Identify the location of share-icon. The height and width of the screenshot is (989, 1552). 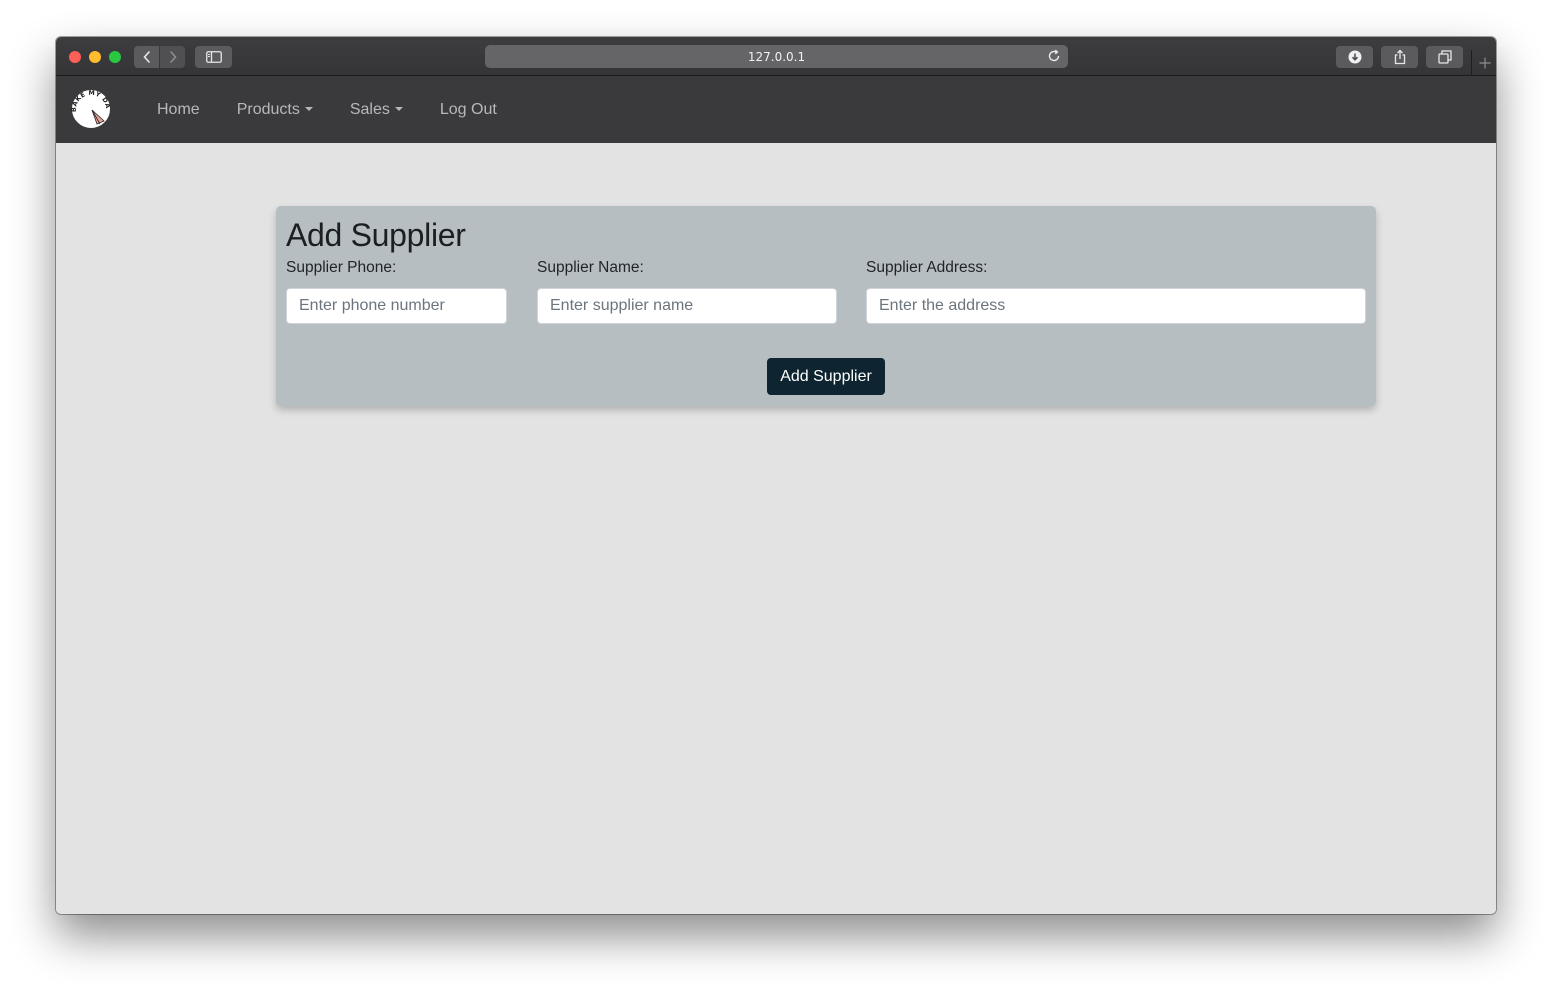
(1399, 57).